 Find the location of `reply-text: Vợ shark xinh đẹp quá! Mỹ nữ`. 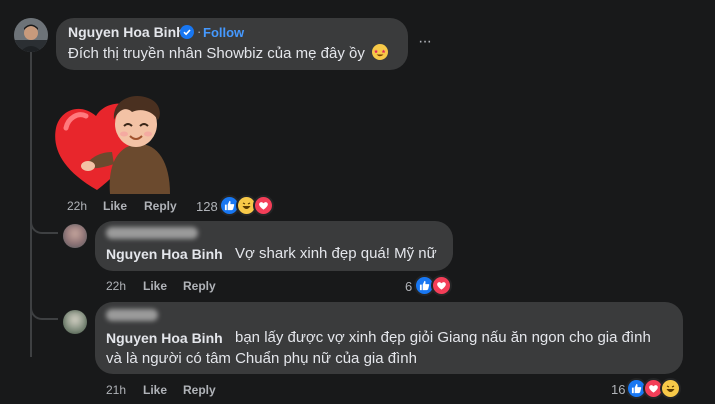

reply-text: Vợ shark xinh đẹp quá! Mỹ nữ is located at coordinates (336, 253).